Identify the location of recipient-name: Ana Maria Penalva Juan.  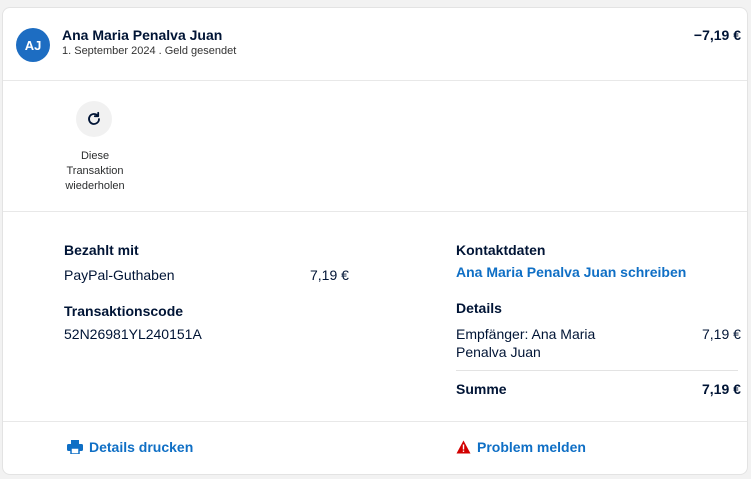
(142, 35).